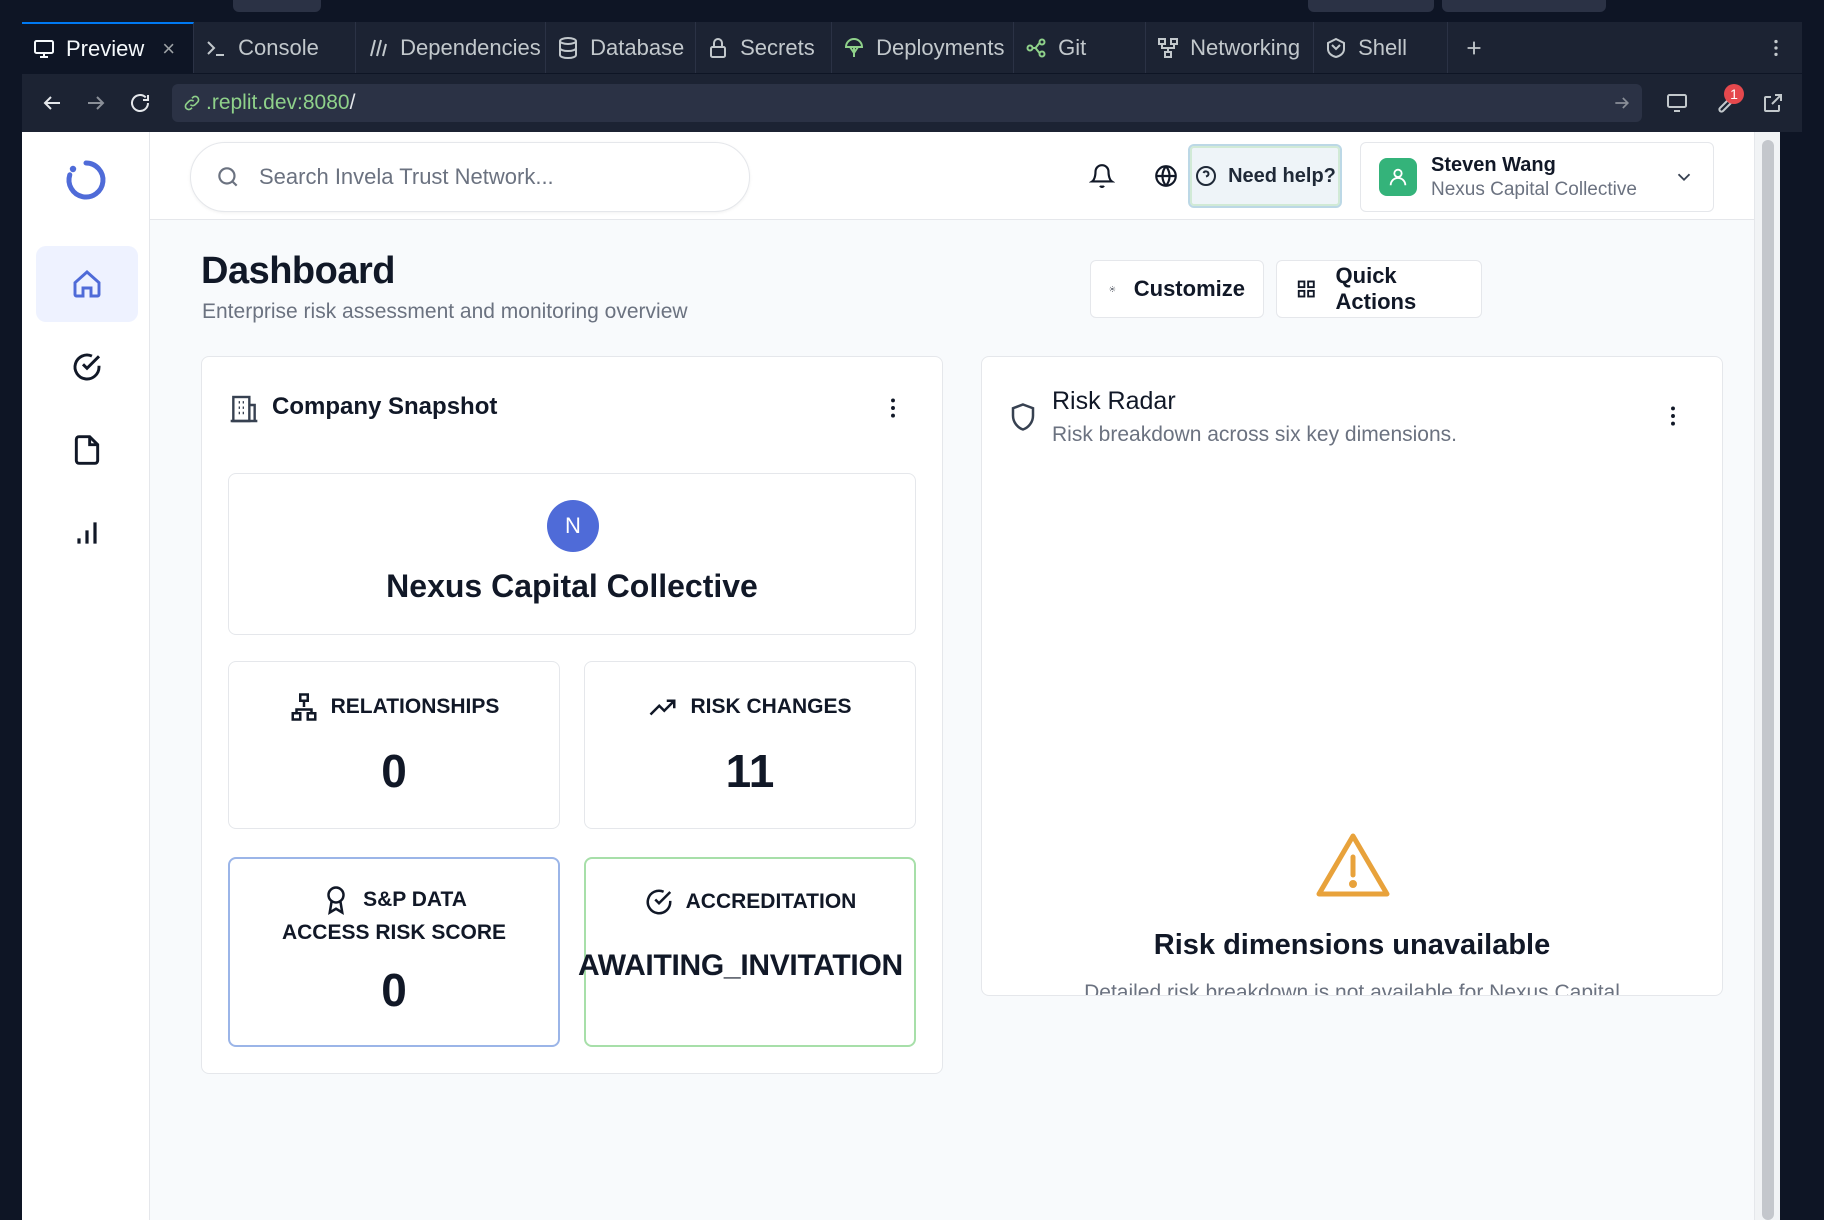 This screenshot has height=1220, width=1824. I want to click on tab-label: Preview, so click(105, 48).